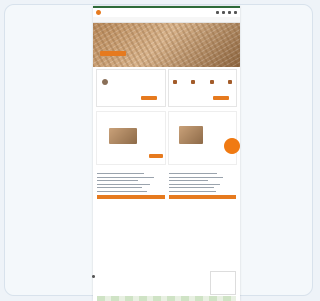  I want to click on service-button, so click(220, 98).